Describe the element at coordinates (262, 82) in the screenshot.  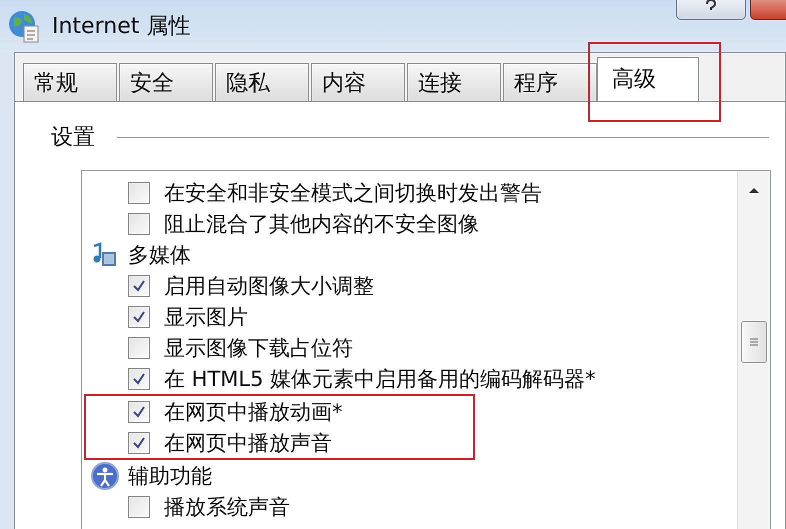
I see `tab: 隐私` at that location.